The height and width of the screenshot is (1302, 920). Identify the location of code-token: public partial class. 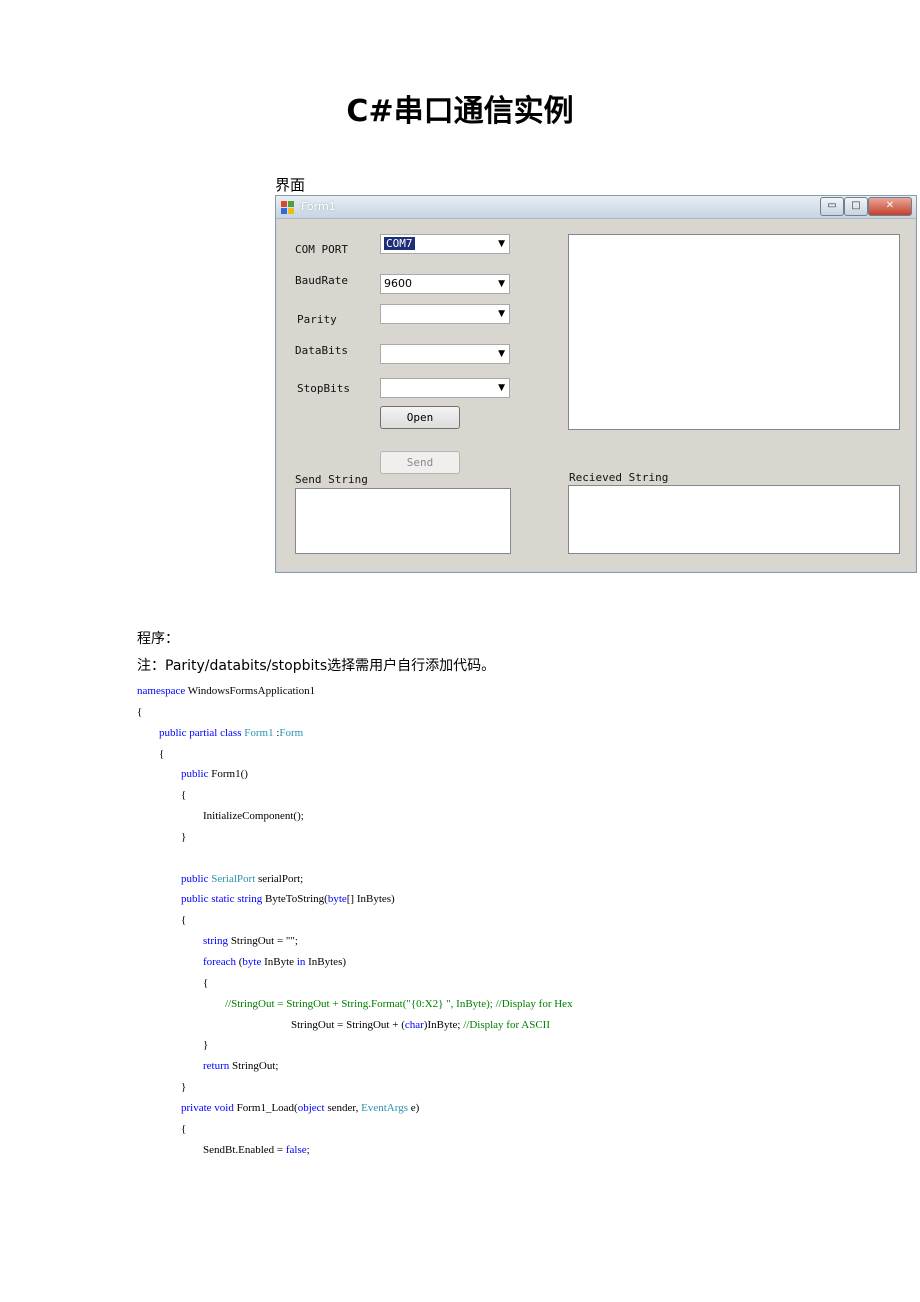
(200, 732).